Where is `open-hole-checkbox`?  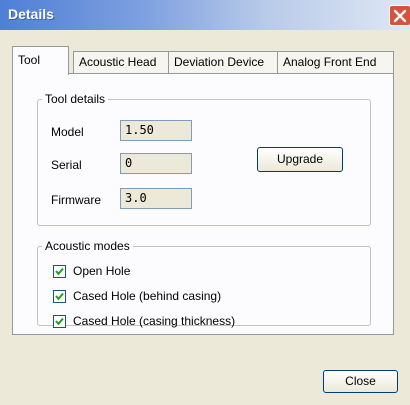 open-hole-checkbox is located at coordinates (59, 271).